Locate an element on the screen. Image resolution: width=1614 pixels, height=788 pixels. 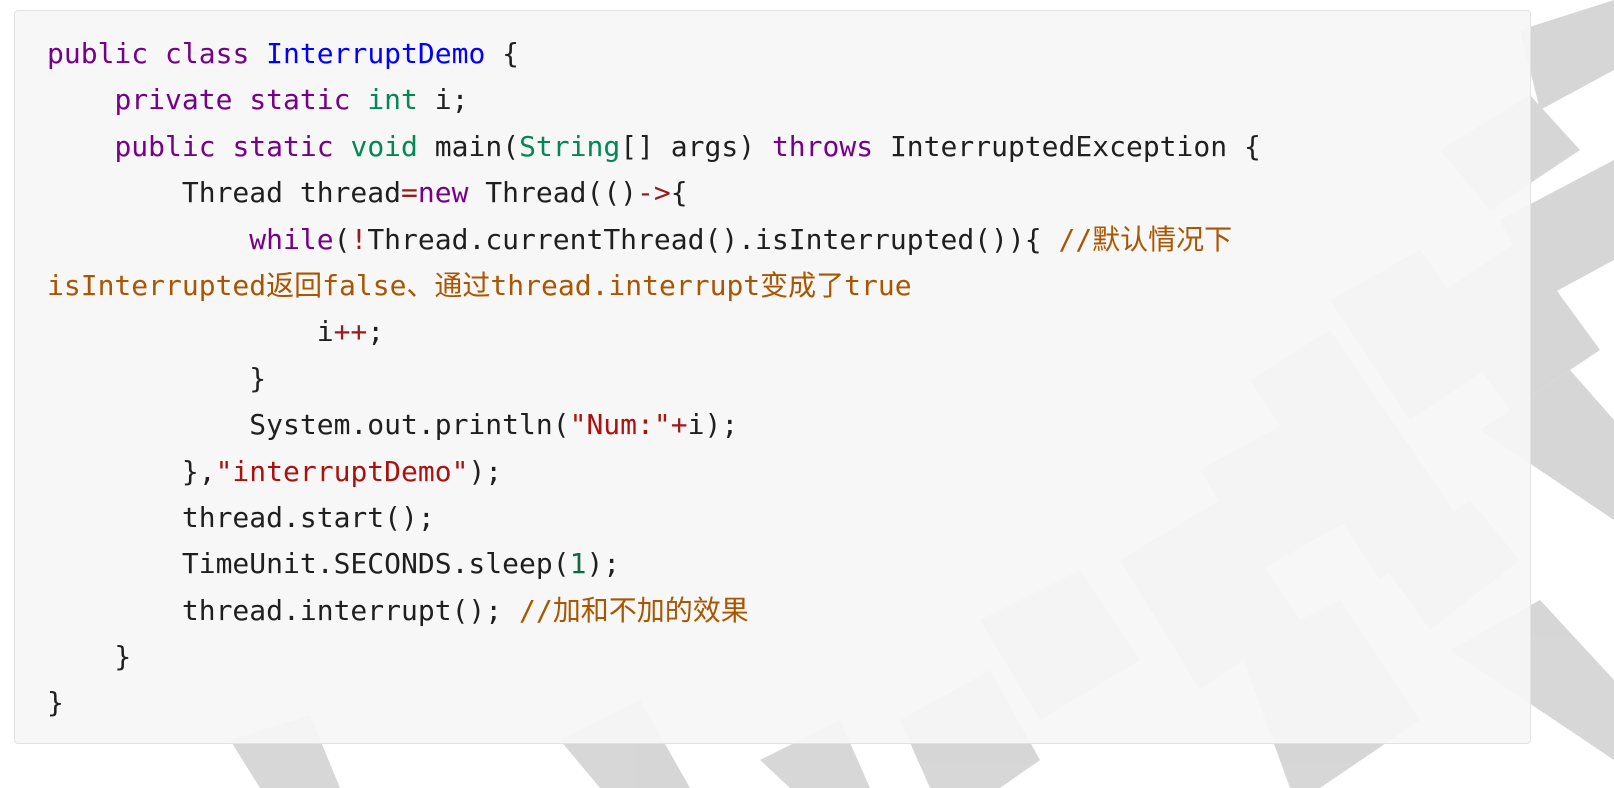
code-token: ++ is located at coordinates (350, 332).